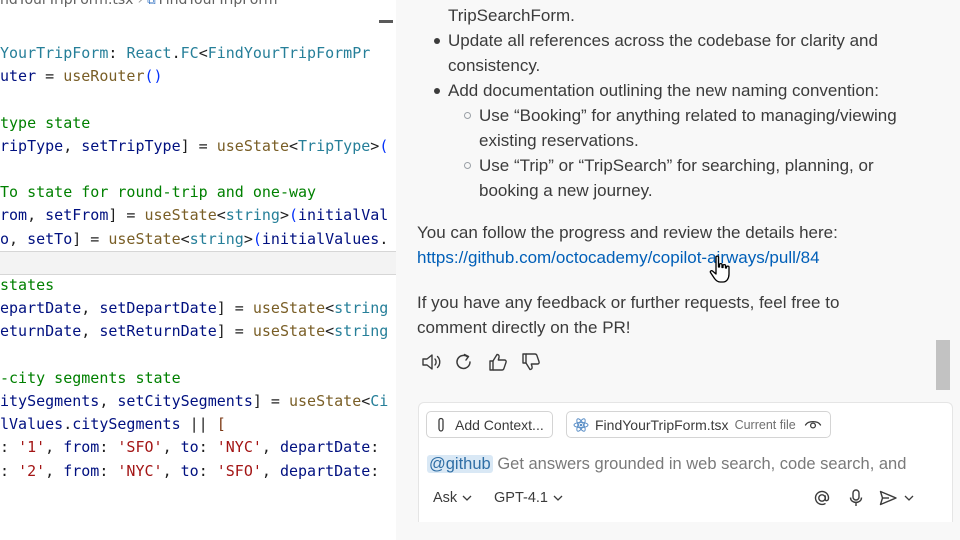 The height and width of the screenshot is (540, 960). I want to click on code-token: FC, so click(189, 53).